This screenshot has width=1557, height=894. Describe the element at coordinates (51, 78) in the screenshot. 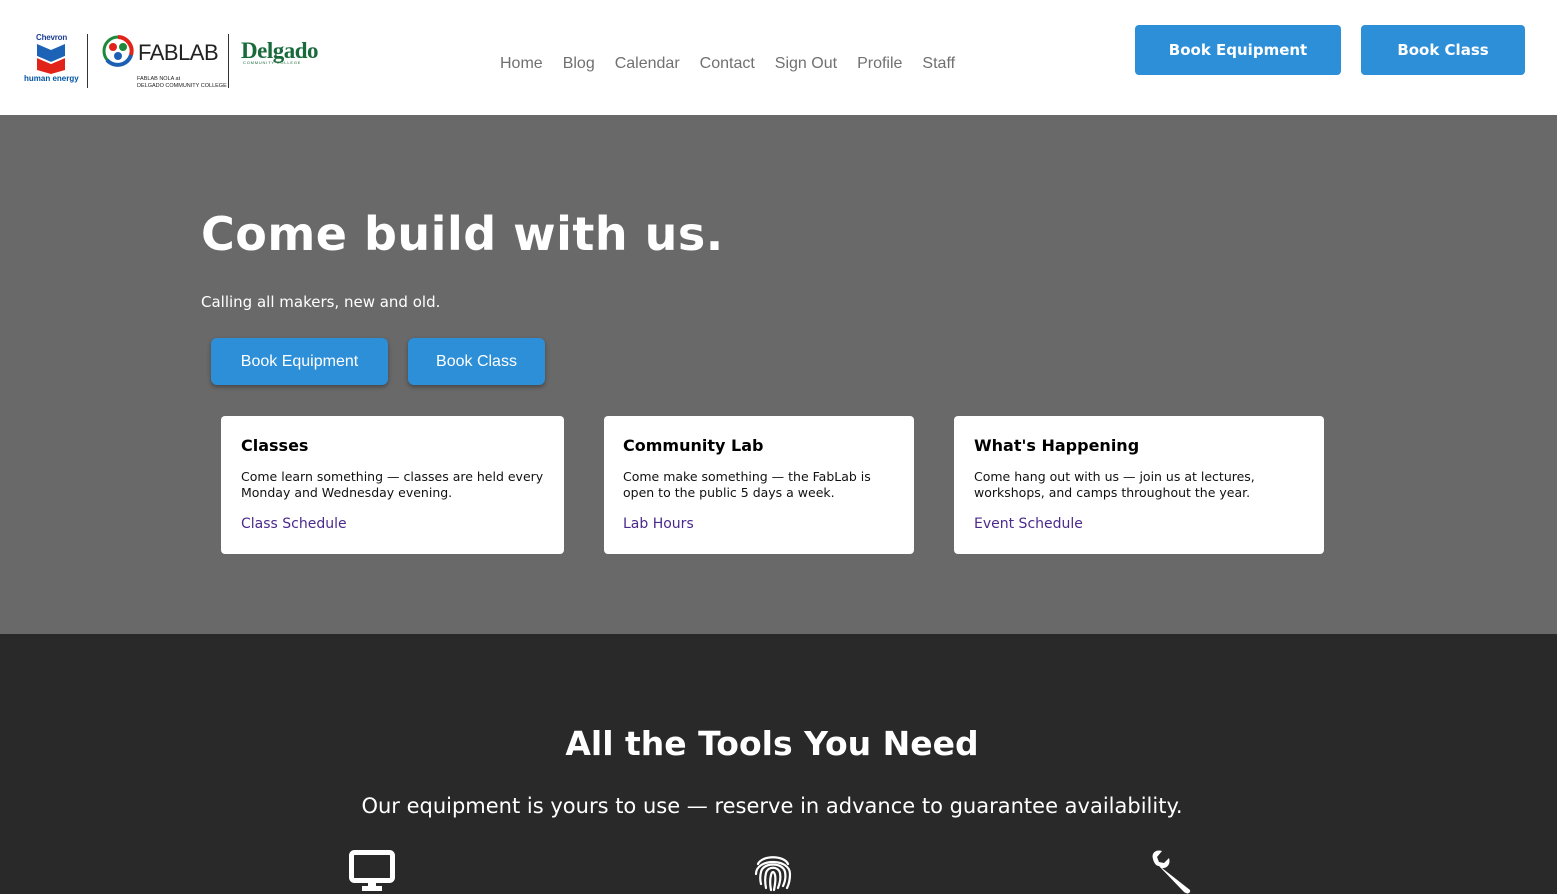

I see `chevron-tagline: human energy` at that location.